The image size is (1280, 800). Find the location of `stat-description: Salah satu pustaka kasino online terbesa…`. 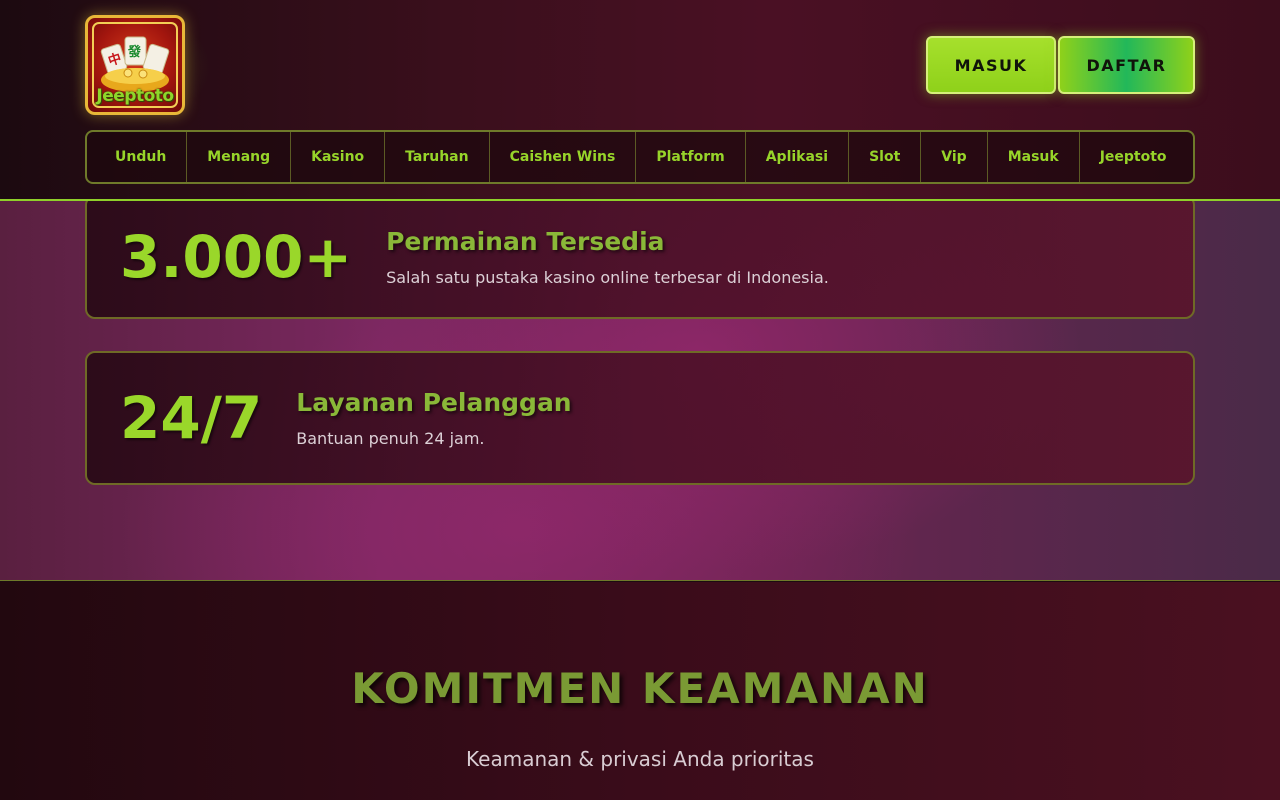

stat-description: Salah satu pustaka kasino online terbesa… is located at coordinates (607, 277).